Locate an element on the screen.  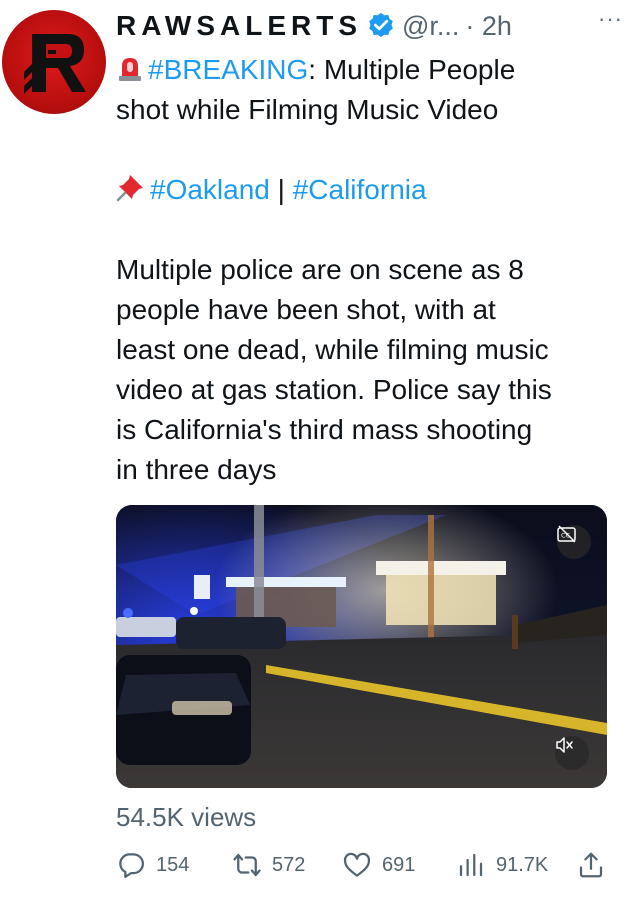
tweet-header: RAWSALERTS @r... · 2h ··· is located at coordinates (372, 26).